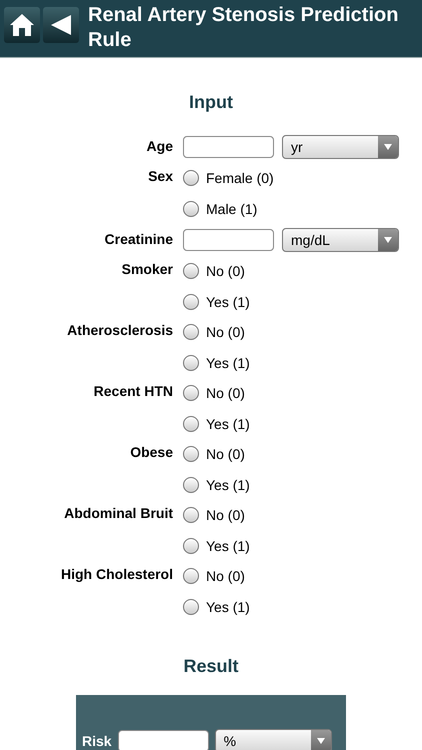  I want to click on field-label: High Cholesterol, so click(116, 574).